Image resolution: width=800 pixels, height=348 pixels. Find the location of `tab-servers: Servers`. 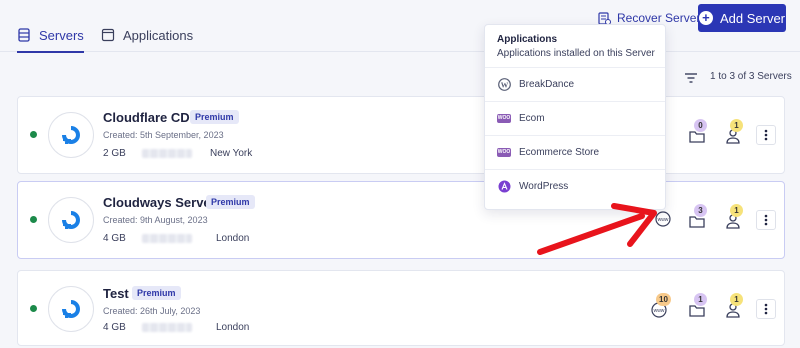

tab-servers: Servers is located at coordinates (50, 40).